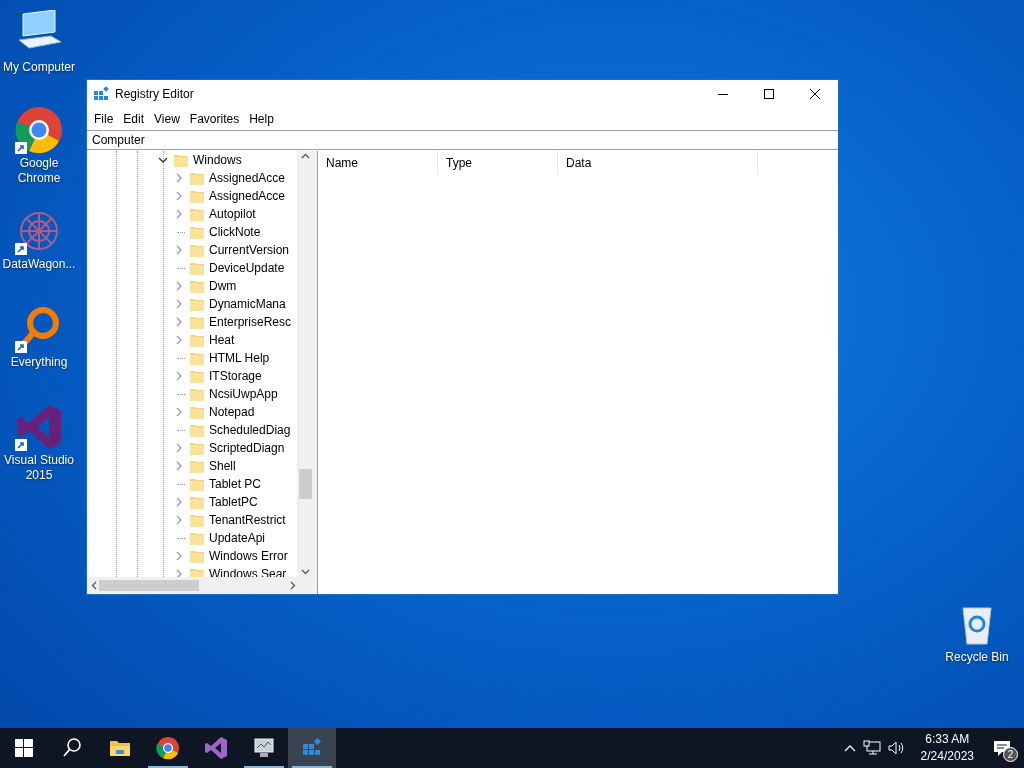 This screenshot has width=1024, height=768. Describe the element at coordinates (250, 322) in the screenshot. I see `tree-item: EnterpriseResc` at that location.